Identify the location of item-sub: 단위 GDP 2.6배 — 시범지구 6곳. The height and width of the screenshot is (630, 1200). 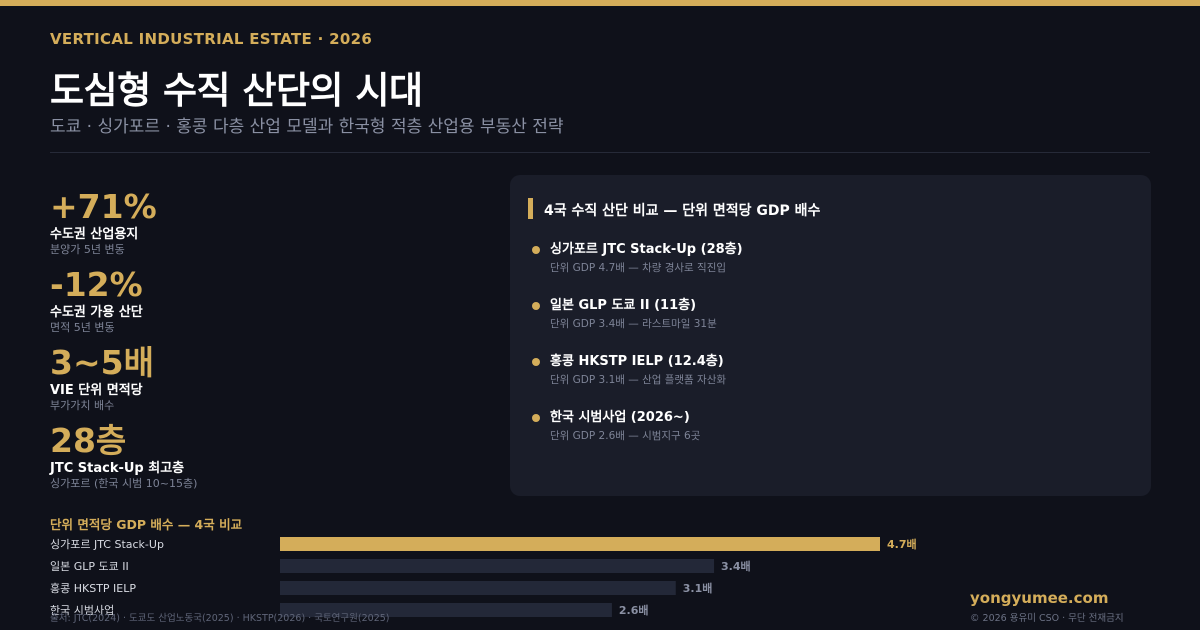
(625, 436).